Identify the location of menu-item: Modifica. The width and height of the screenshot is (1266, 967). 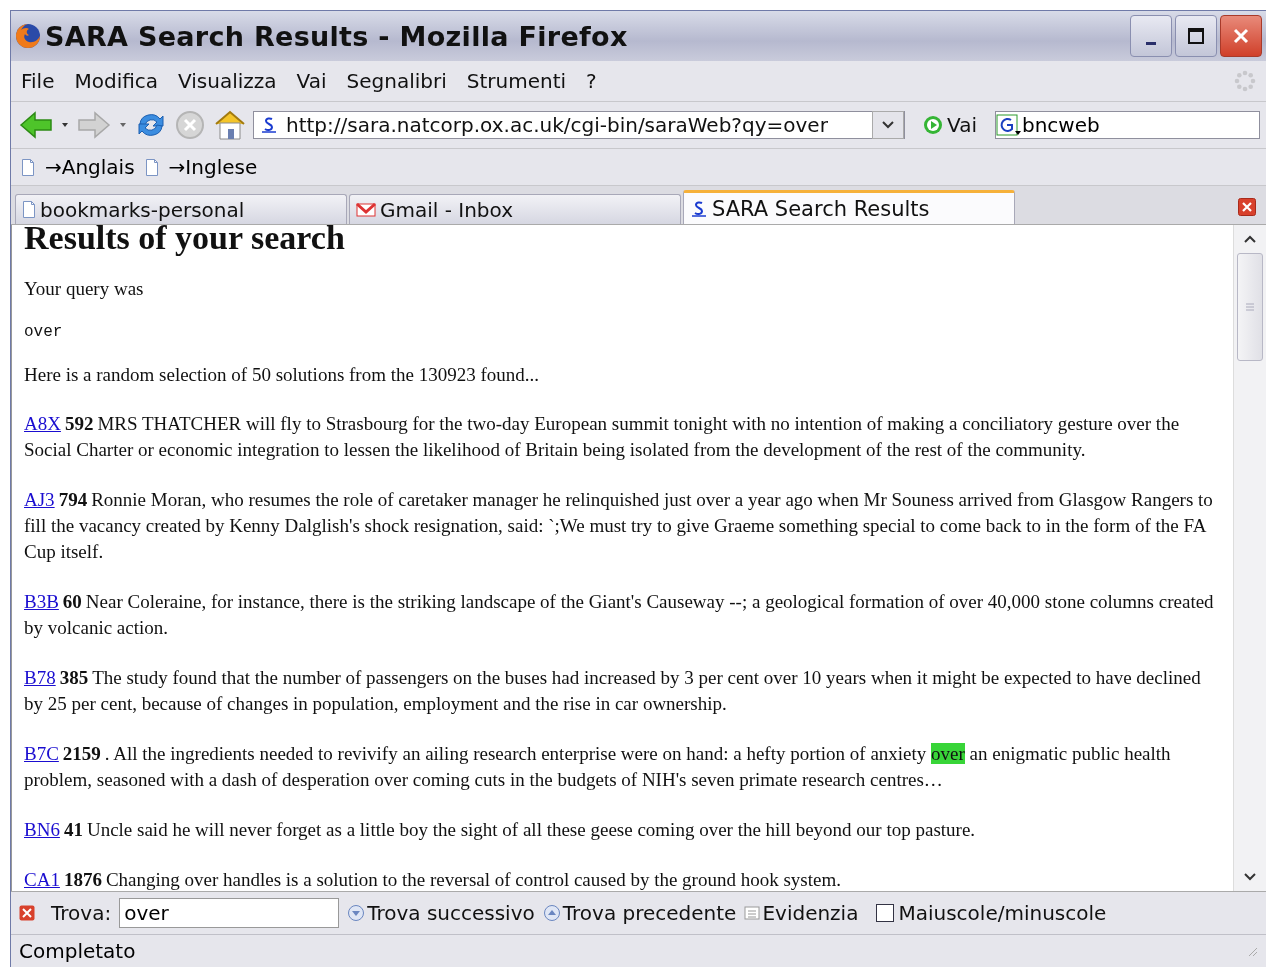
(116, 81).